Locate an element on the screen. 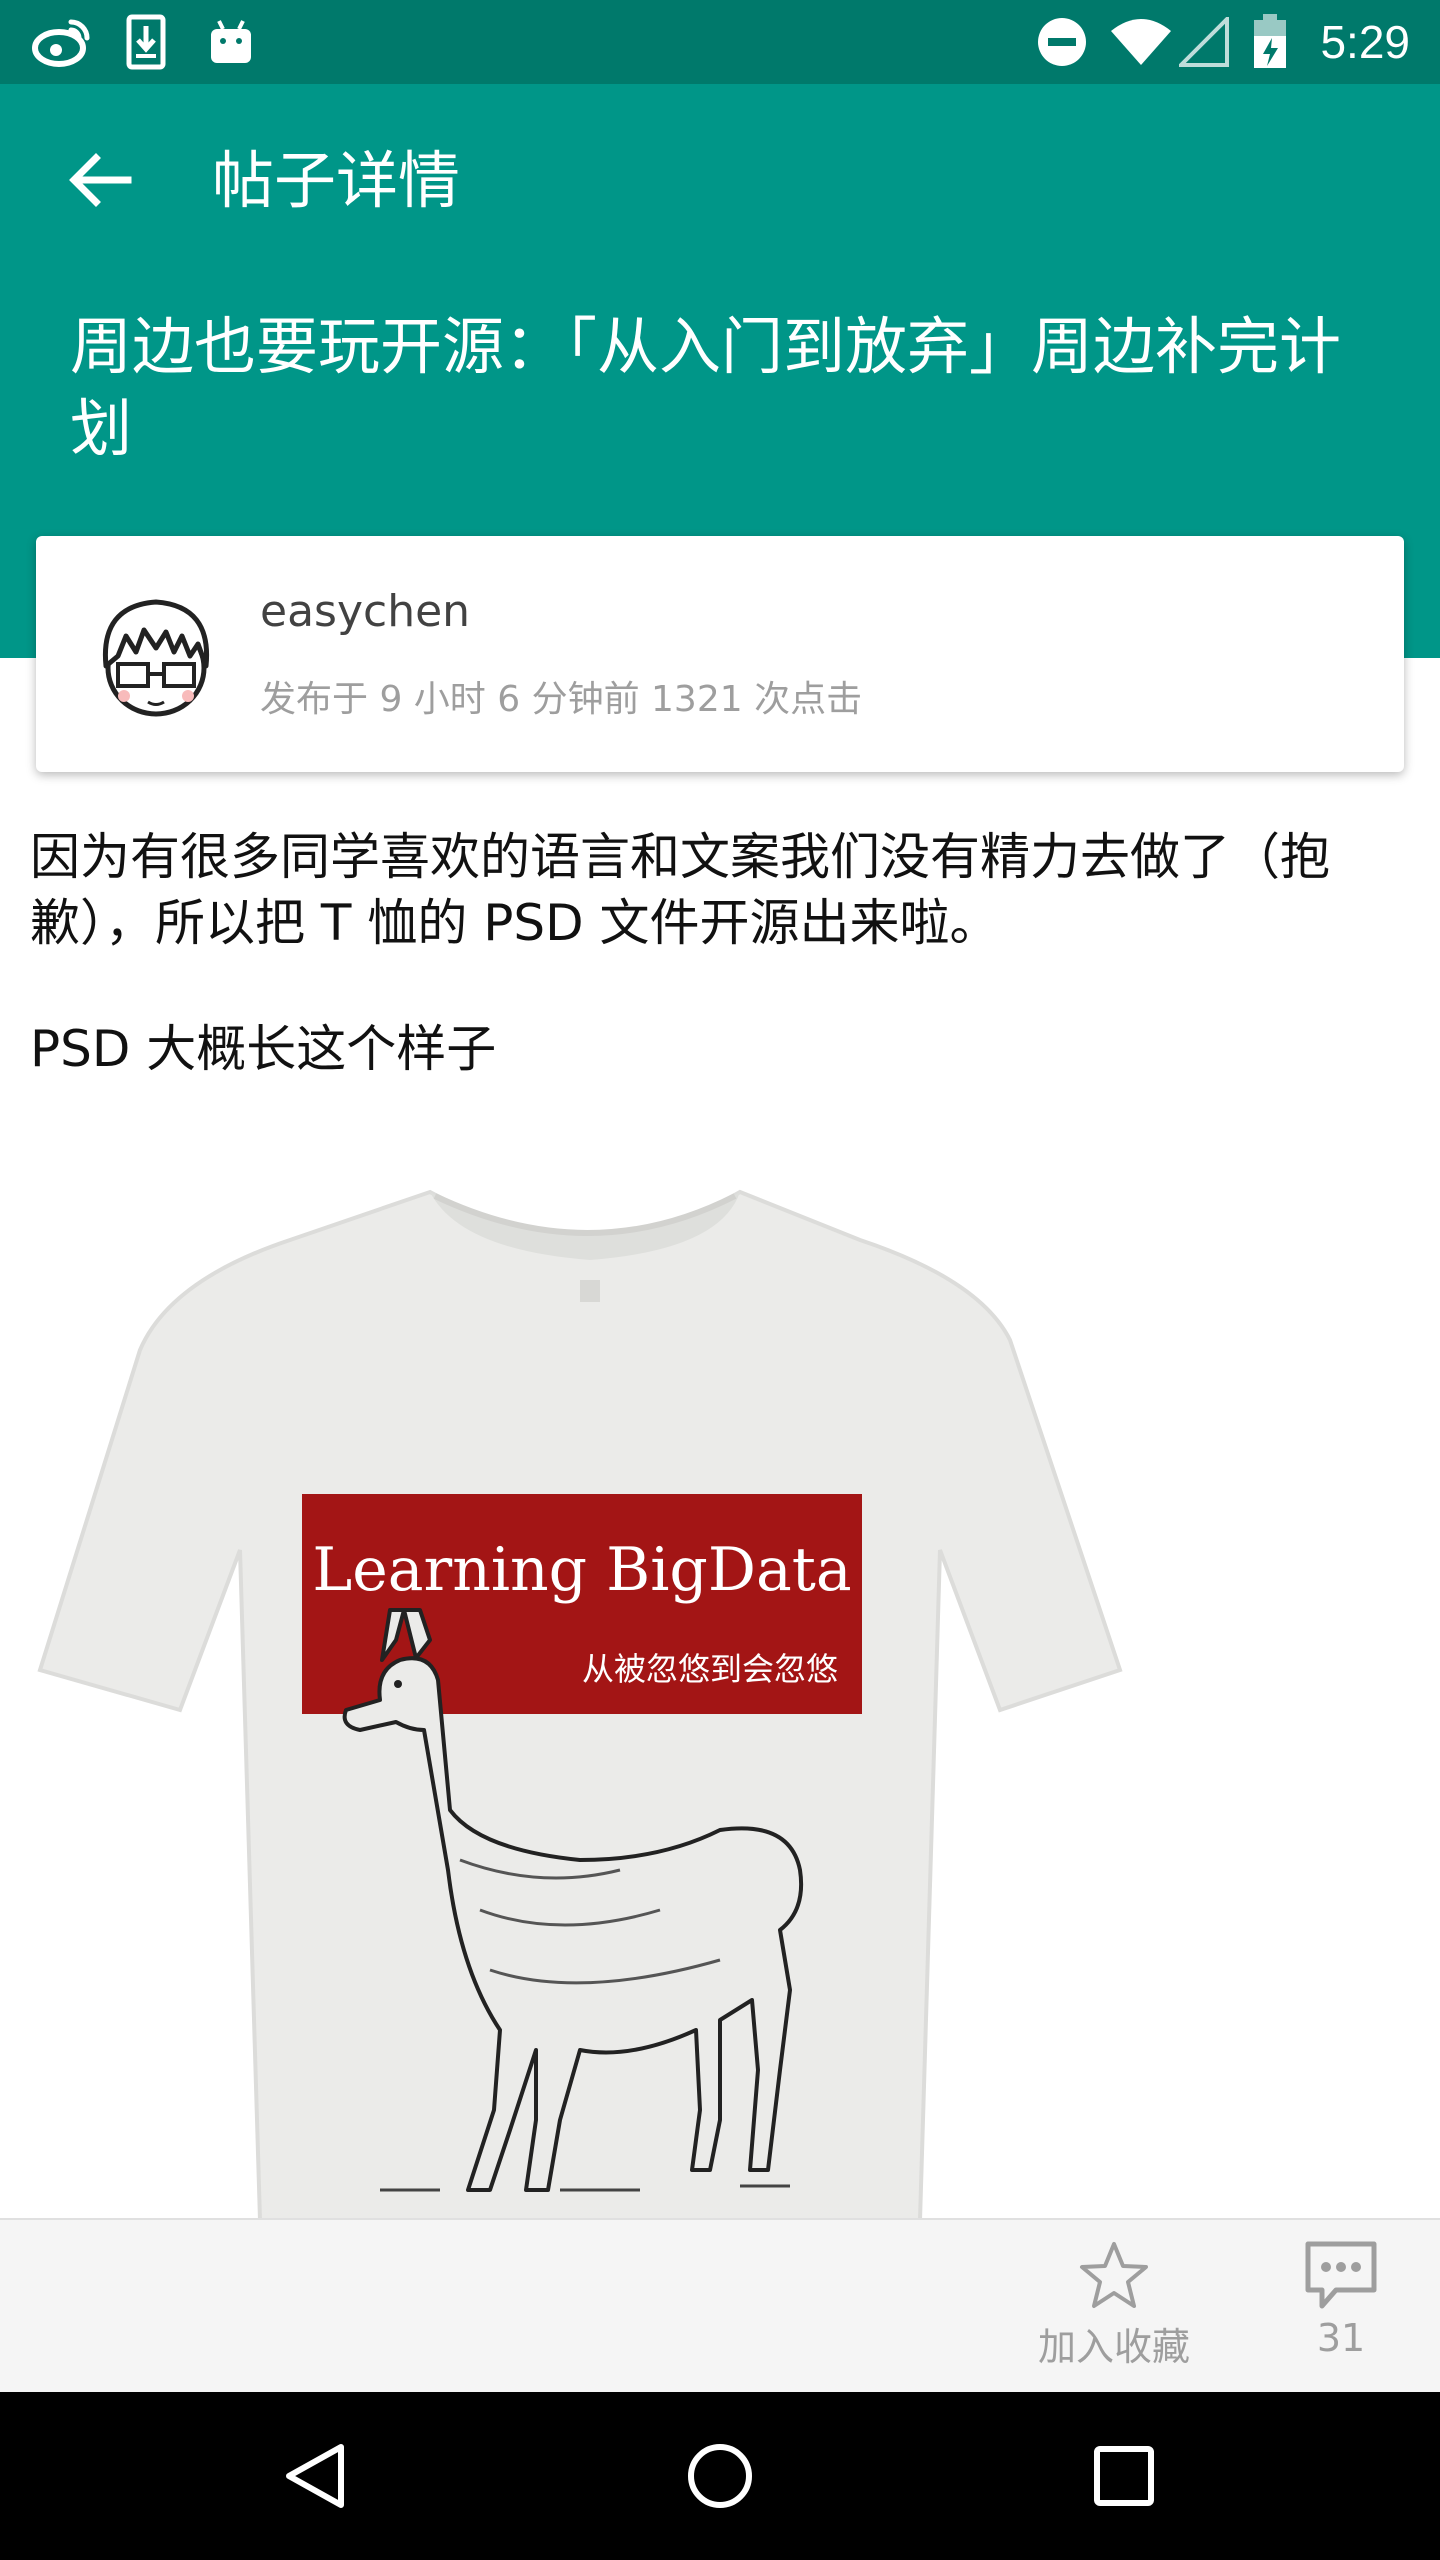 Image resolution: width=1440 pixels, height=2560 pixels. comments-button: 31 is located at coordinates (1341, 2300).